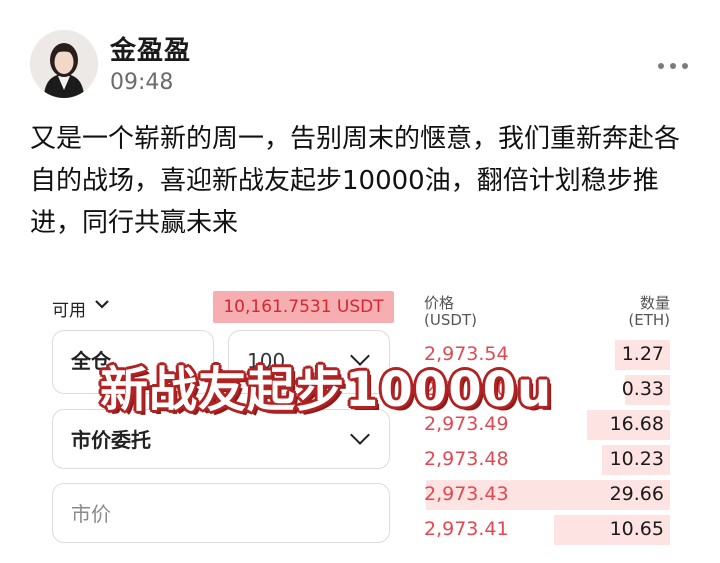  I want to click on overlay-banner: 新战友起步10000u, so click(326, 390).